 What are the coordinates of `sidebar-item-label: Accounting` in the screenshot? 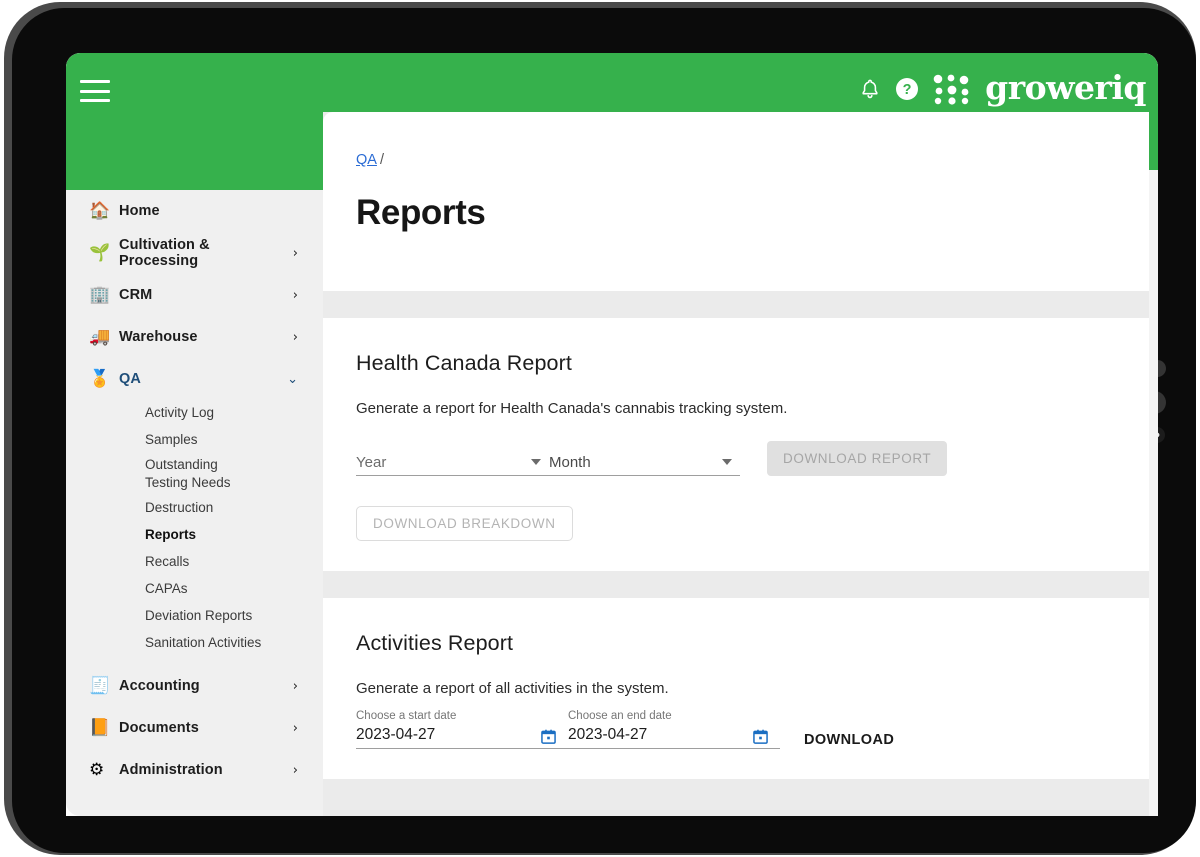 It's located at (159, 686).